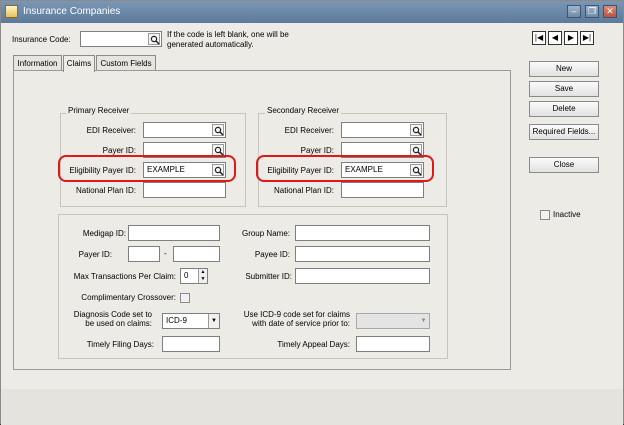  Describe the element at coordinates (11, 11) in the screenshot. I see `window-icon` at that location.